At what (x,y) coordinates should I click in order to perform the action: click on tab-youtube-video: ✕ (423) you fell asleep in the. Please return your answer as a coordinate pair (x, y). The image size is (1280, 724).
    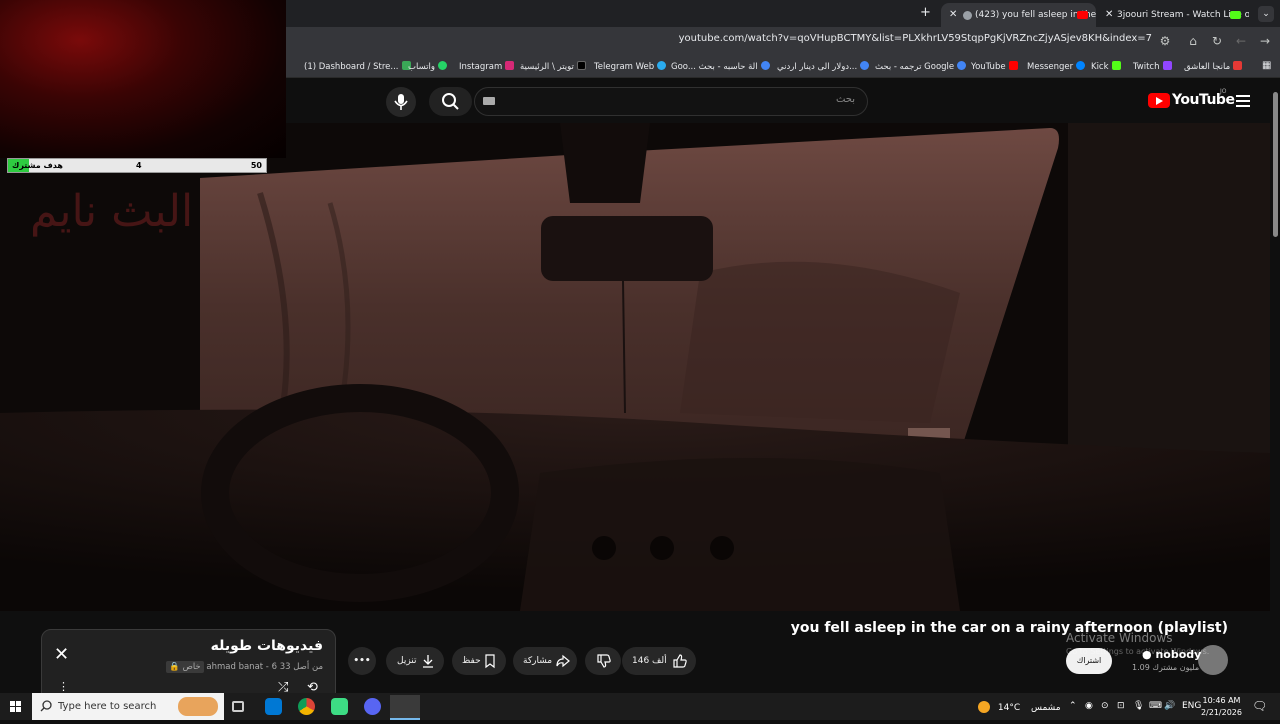
    Looking at the image, I should click on (1018, 15).